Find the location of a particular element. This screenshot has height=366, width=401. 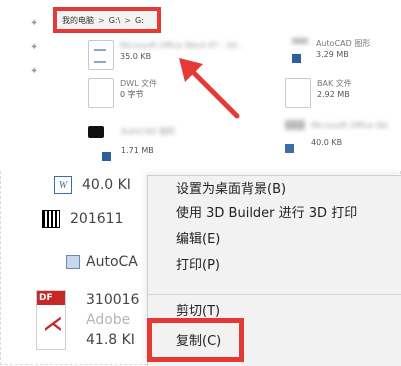

menu-item-print: 打印(P) is located at coordinates (198, 266).